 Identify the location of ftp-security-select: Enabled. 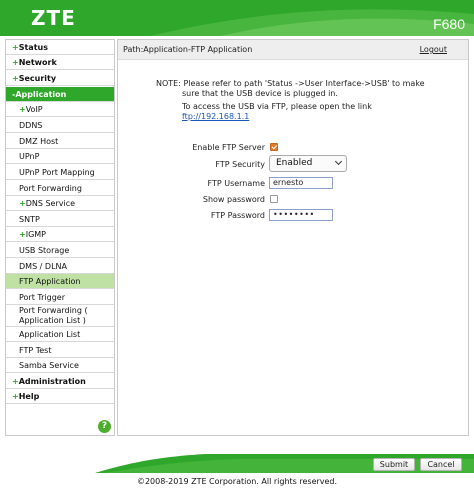
(308, 163).